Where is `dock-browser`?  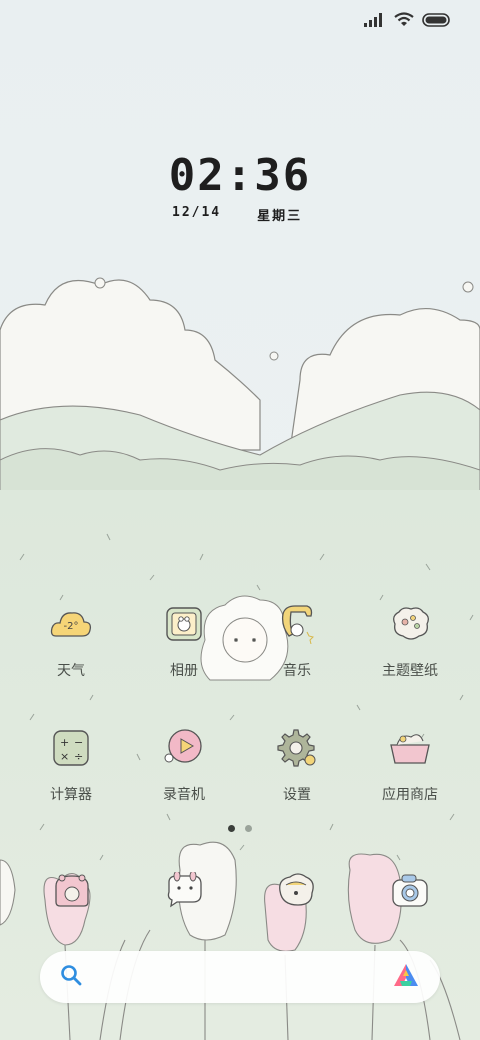
dock-browser is located at coordinates (296, 892).